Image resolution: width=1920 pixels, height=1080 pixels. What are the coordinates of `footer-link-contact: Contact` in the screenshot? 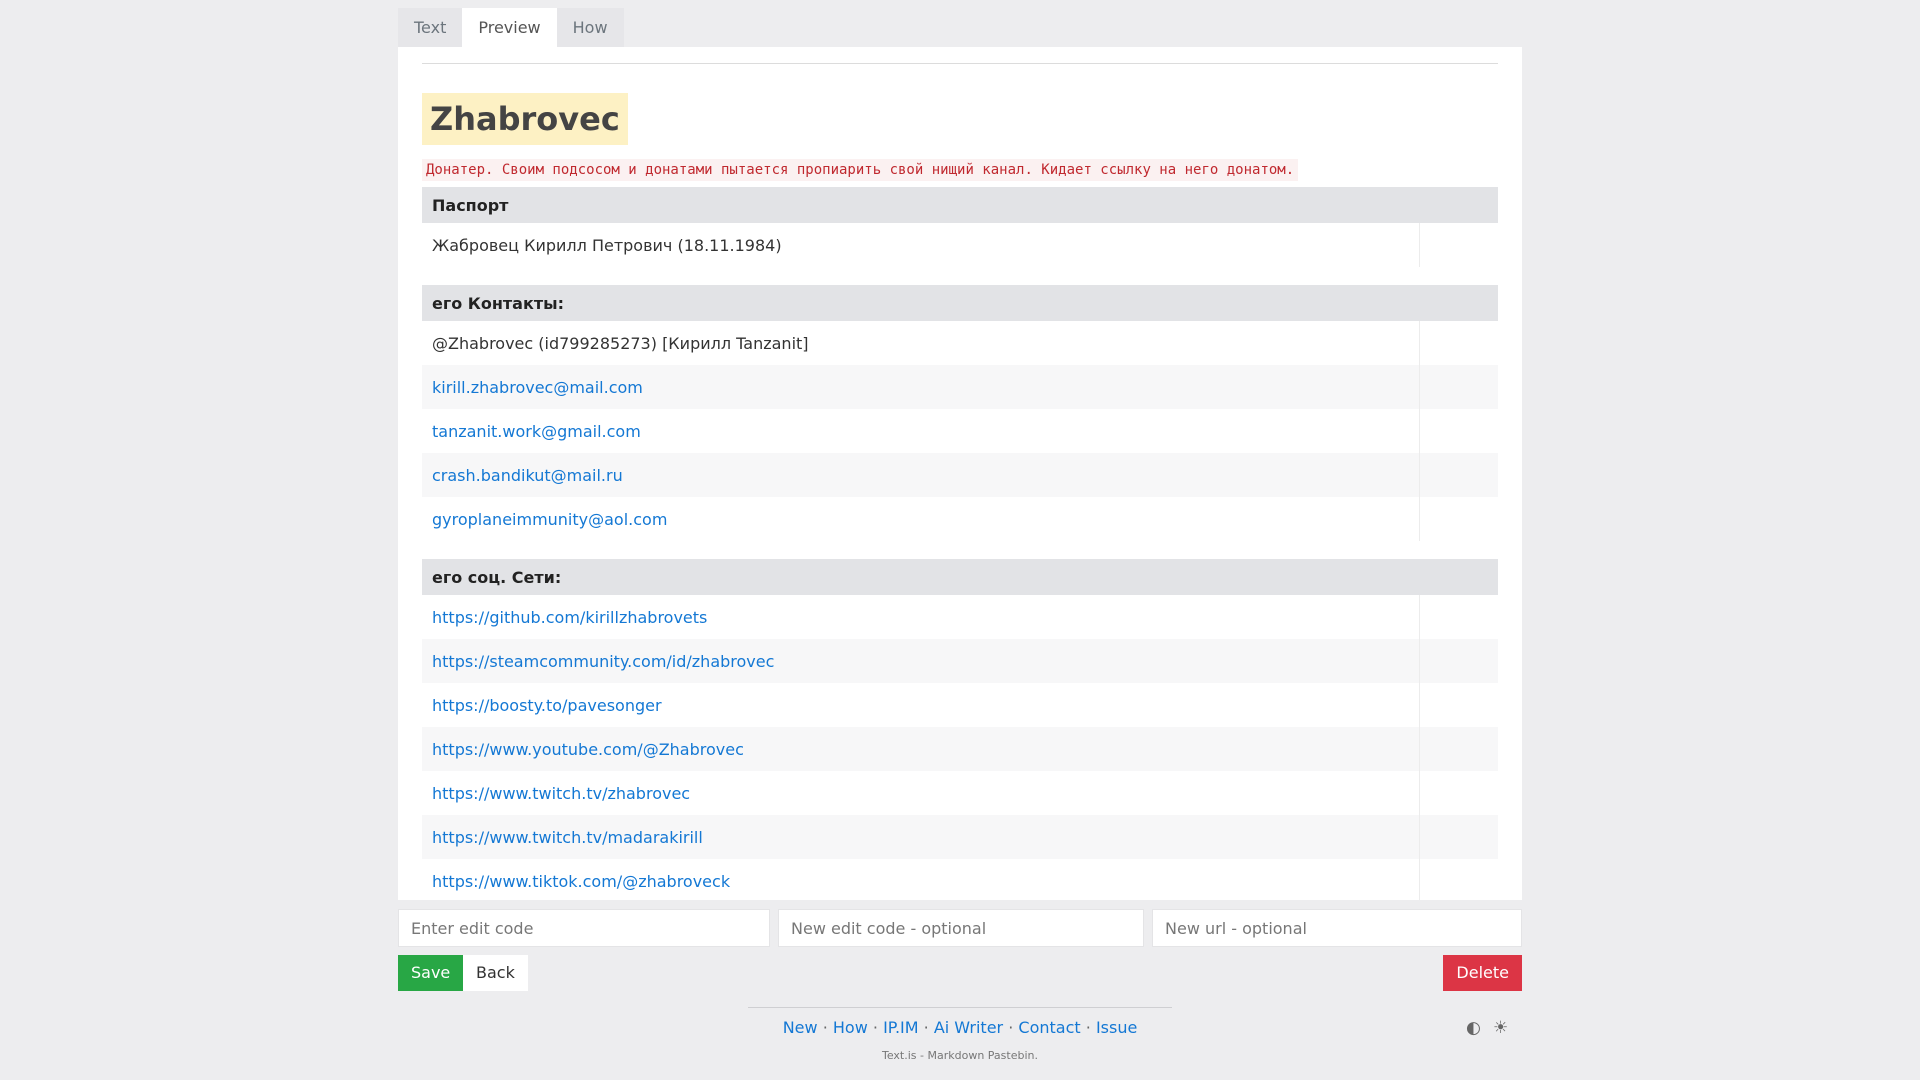 It's located at (1049, 1027).